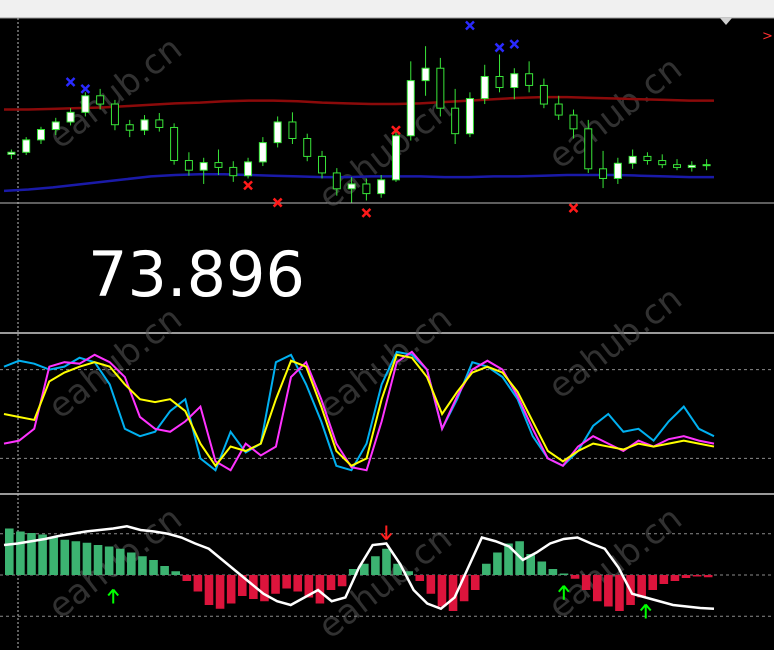  What do you see at coordinates (386, 533) in the screenshot?
I see `sell-arrow-down-icon` at bounding box center [386, 533].